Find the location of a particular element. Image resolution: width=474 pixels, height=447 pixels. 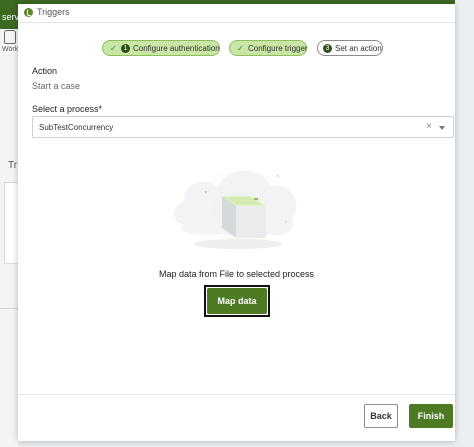

back-button: Back is located at coordinates (381, 416).